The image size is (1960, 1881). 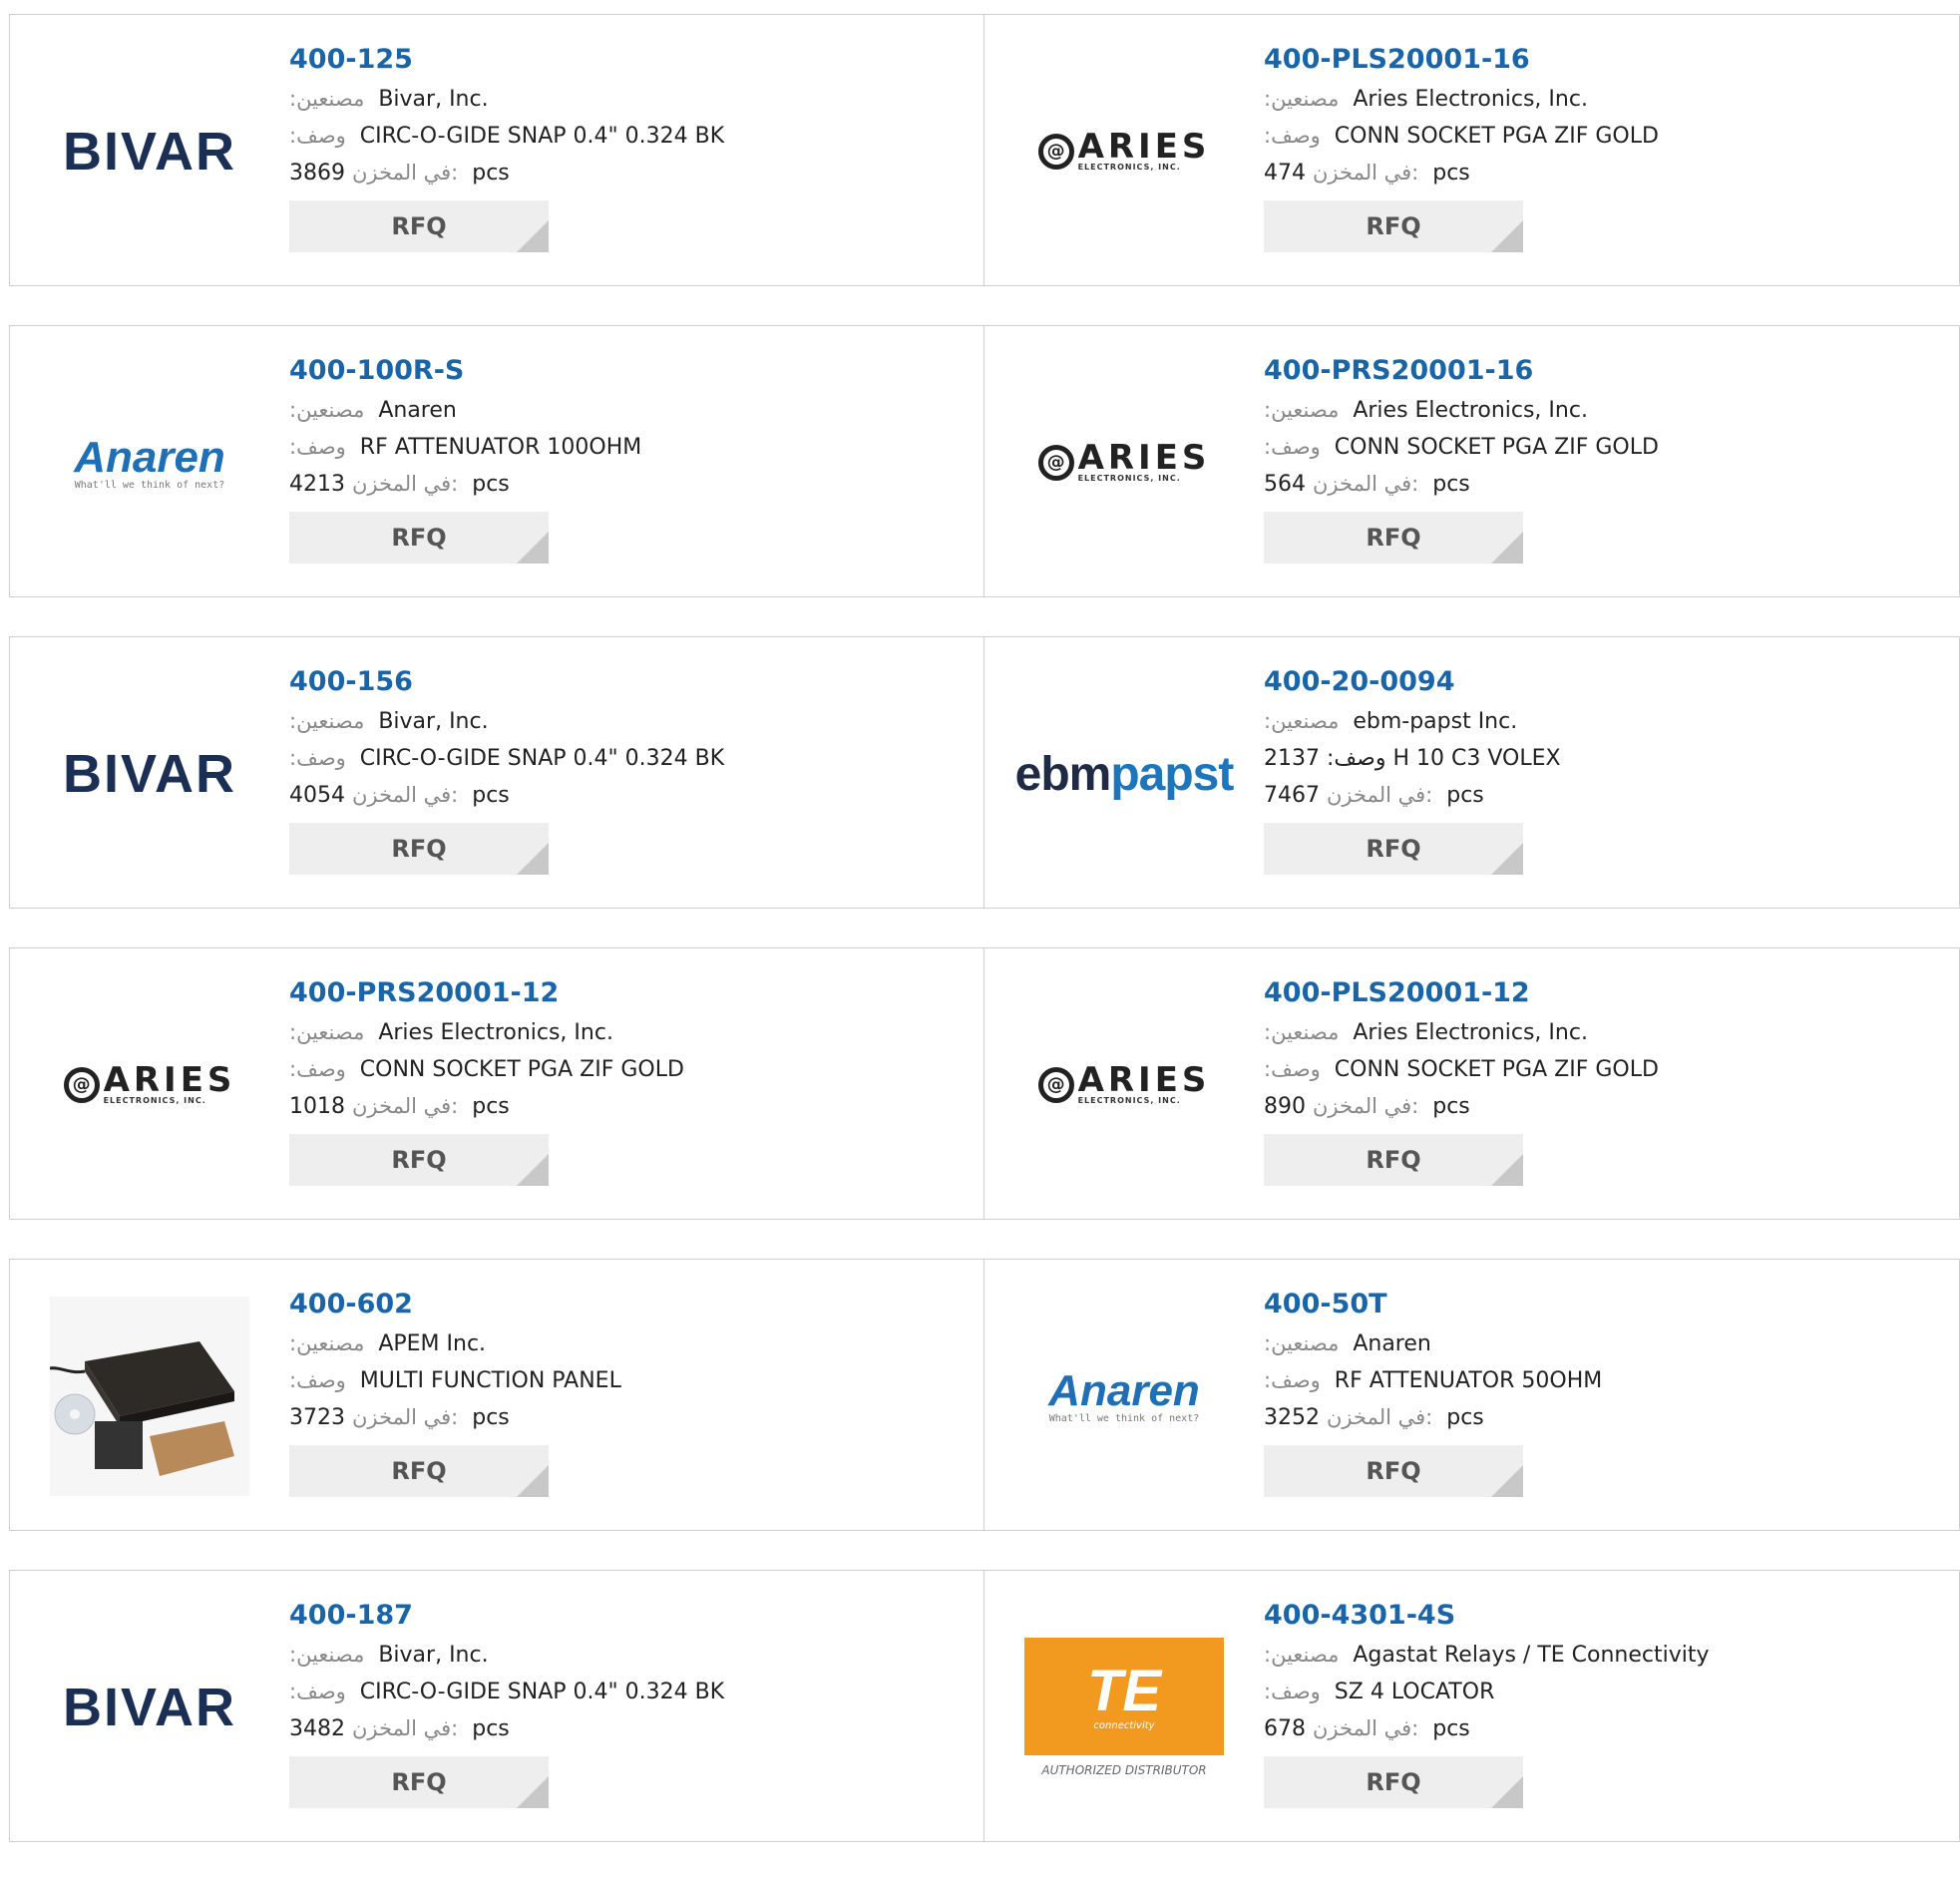 What do you see at coordinates (1124, 1708) in the screenshot?
I see `manufacturer-logo: TE connectivity AUTHORIZED DISTRIBUTOR` at bounding box center [1124, 1708].